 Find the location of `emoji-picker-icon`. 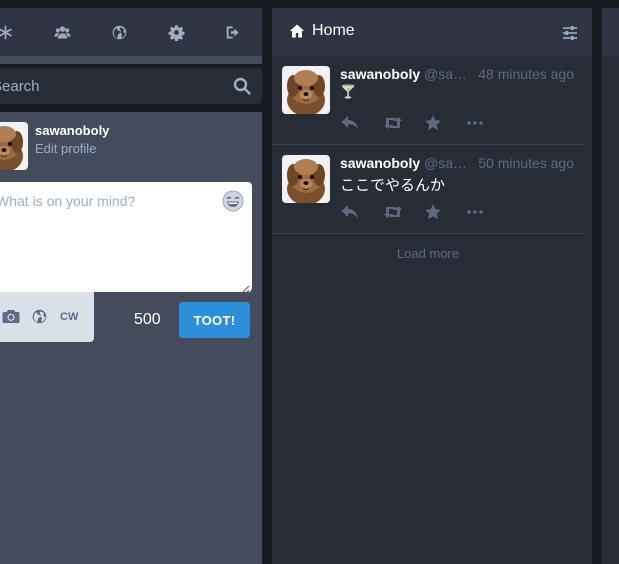

emoji-picker-icon is located at coordinates (233, 201).